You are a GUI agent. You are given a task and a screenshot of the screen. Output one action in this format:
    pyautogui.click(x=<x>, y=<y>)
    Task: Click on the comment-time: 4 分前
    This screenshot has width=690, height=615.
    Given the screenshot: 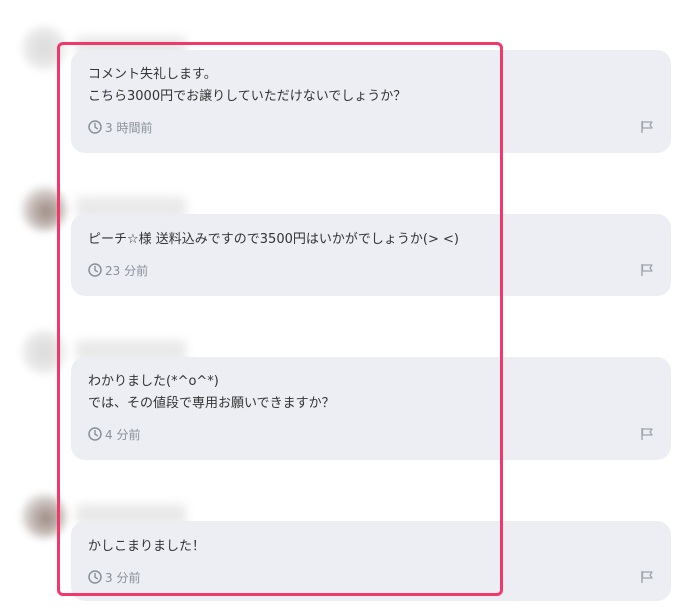 What is the action you would take?
    pyautogui.click(x=123, y=434)
    